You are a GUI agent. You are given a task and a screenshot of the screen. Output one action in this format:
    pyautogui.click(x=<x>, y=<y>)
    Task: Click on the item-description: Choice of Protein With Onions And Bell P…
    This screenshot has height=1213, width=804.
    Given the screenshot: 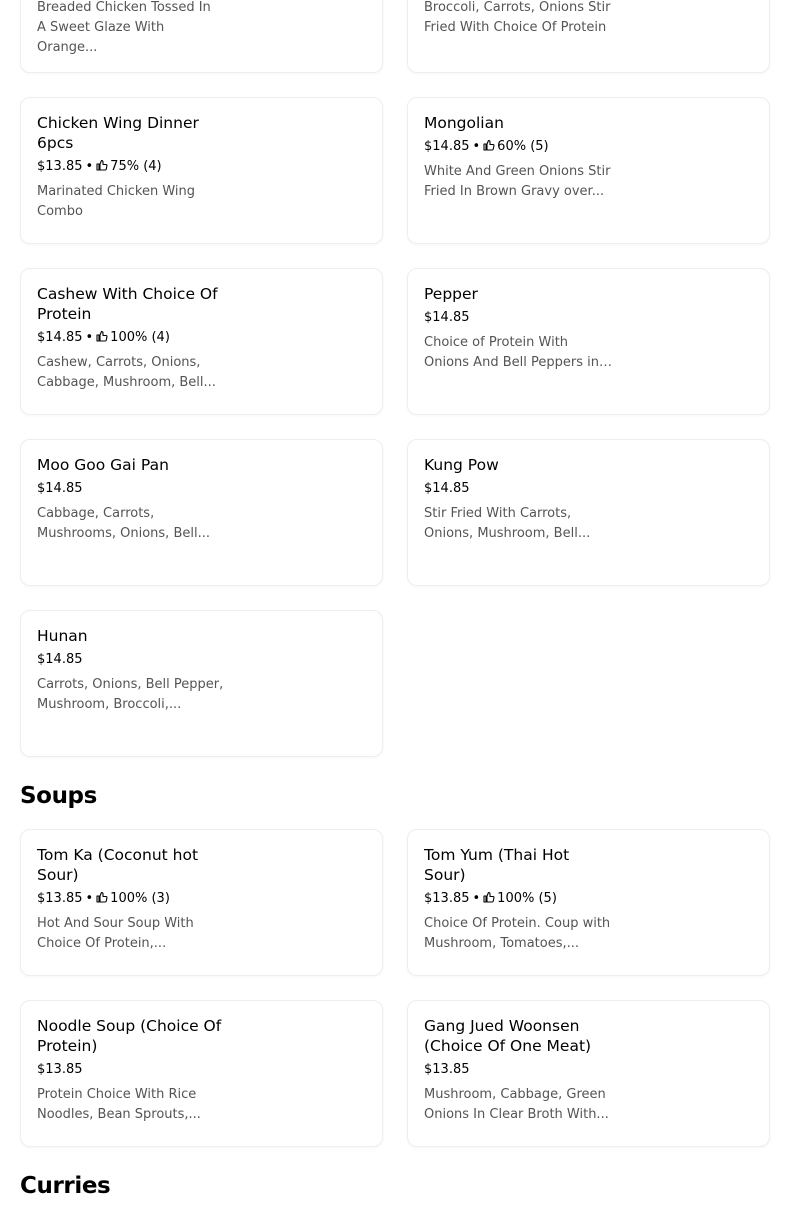 What is the action you would take?
    pyautogui.click(x=511, y=352)
    